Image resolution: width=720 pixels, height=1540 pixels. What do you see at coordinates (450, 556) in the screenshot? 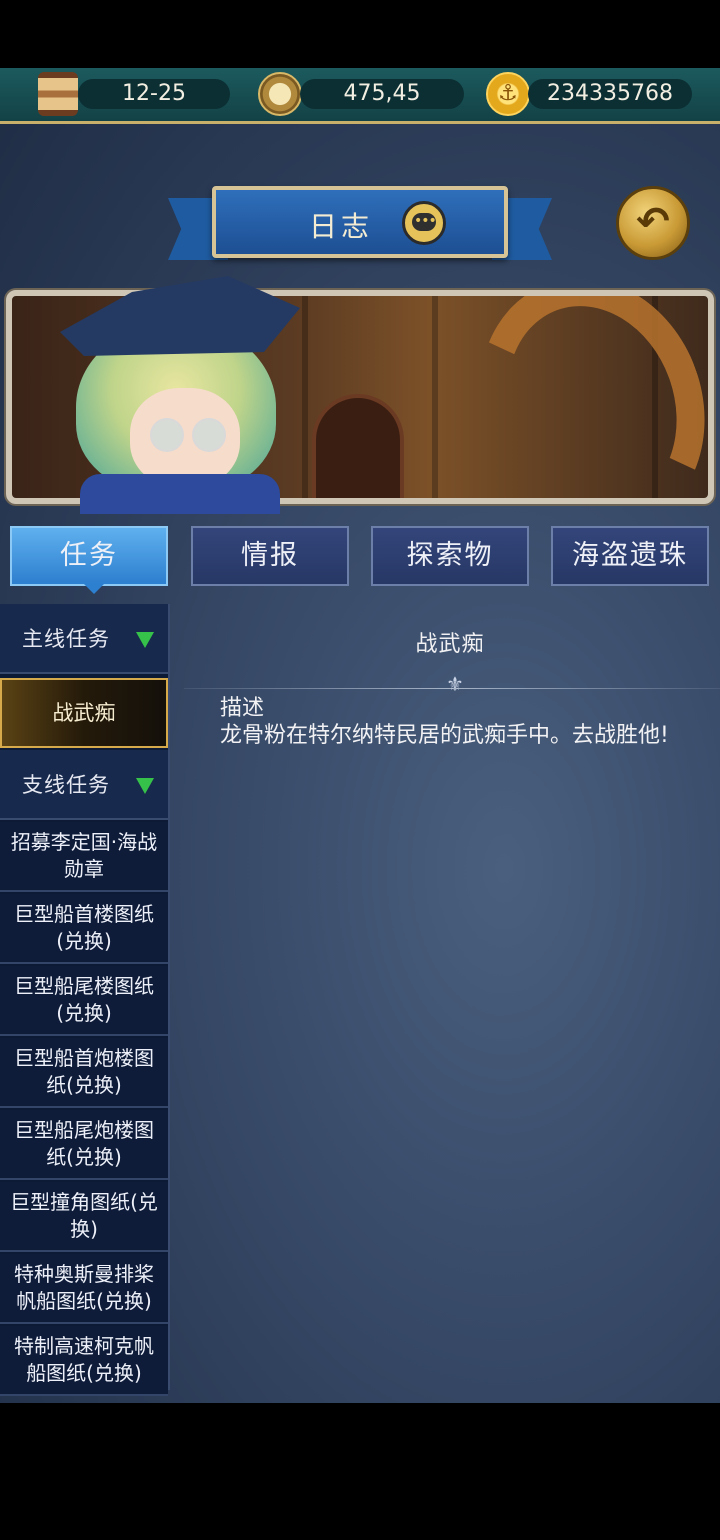
I see `tab-discoveries: 探索物` at bounding box center [450, 556].